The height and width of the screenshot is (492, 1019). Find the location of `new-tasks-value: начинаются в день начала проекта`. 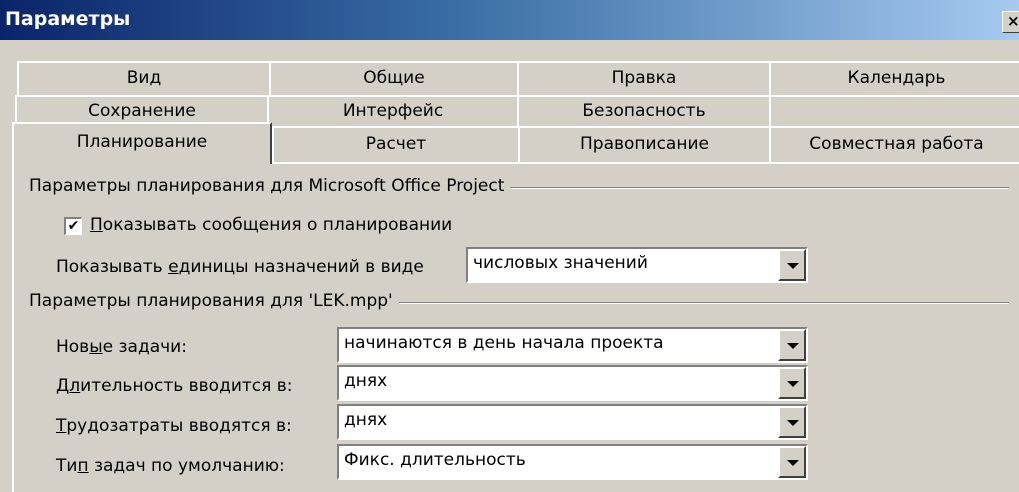

new-tasks-value: начинаются в день начала проекта is located at coordinates (504, 343).